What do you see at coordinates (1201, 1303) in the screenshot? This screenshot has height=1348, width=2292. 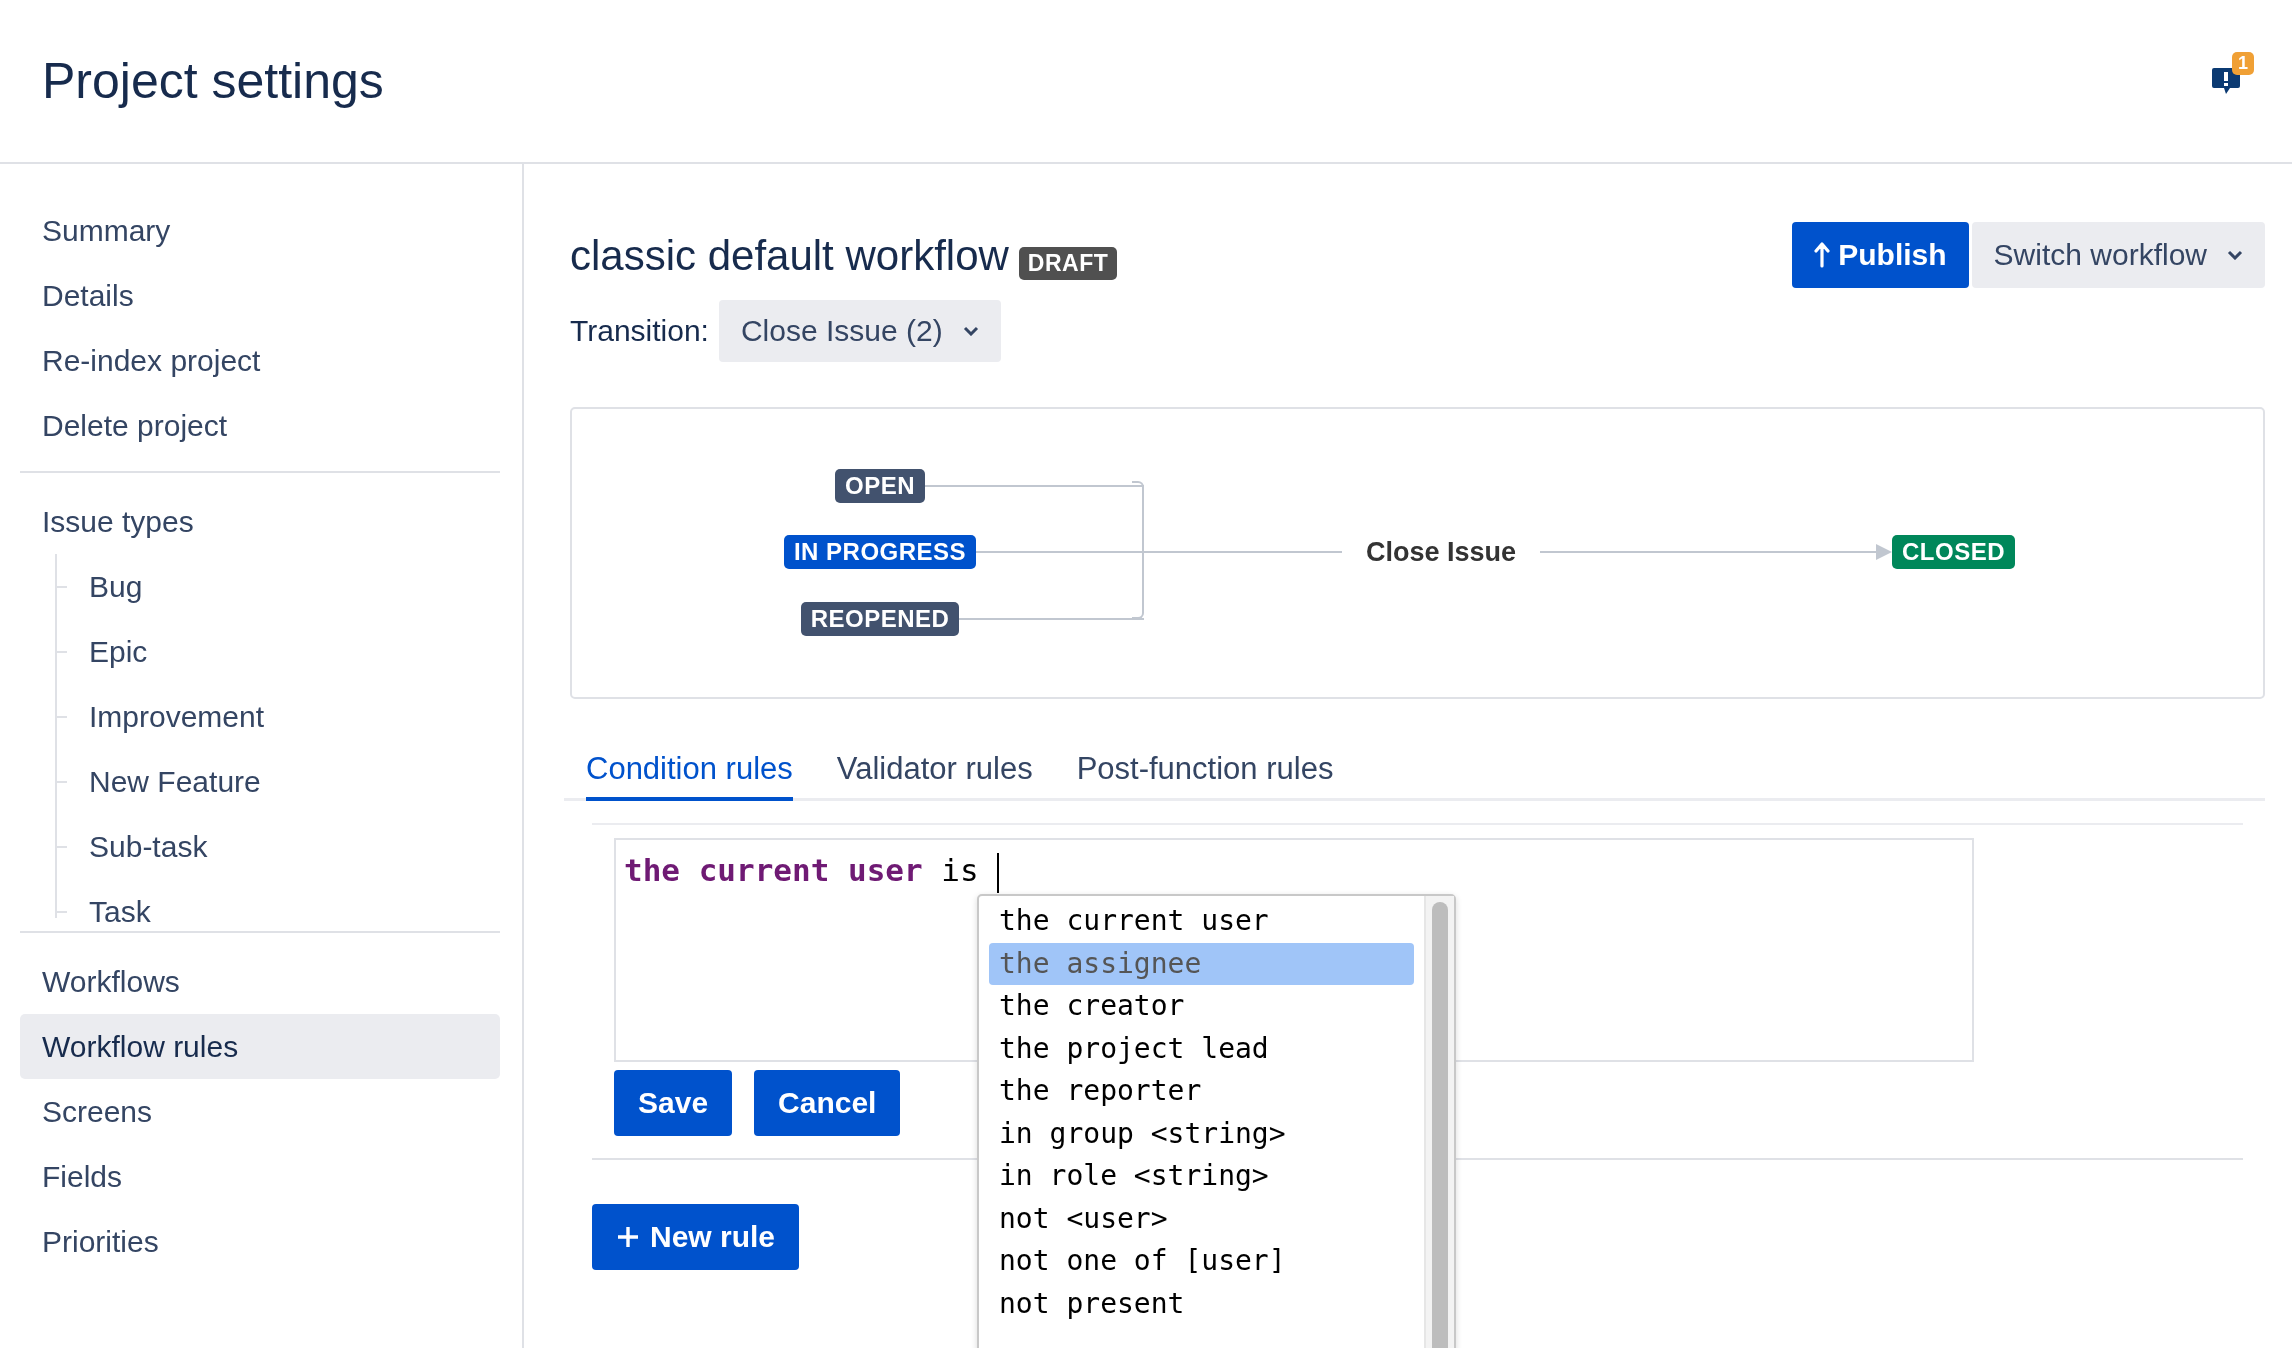 I see `suggestion-item: not present` at bounding box center [1201, 1303].